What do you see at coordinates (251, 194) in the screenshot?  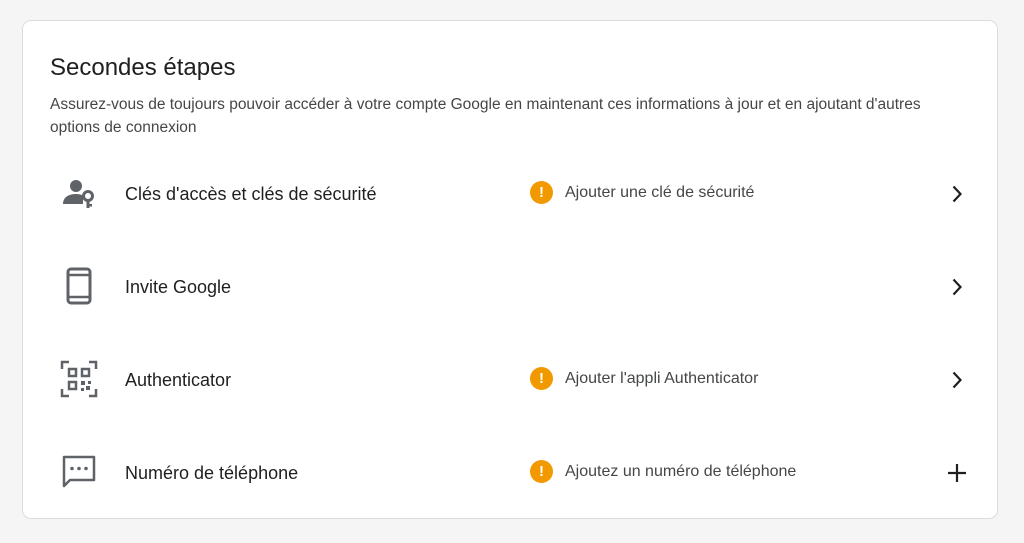 I see `row-label: Clés d'accès et clés de sécurité` at bounding box center [251, 194].